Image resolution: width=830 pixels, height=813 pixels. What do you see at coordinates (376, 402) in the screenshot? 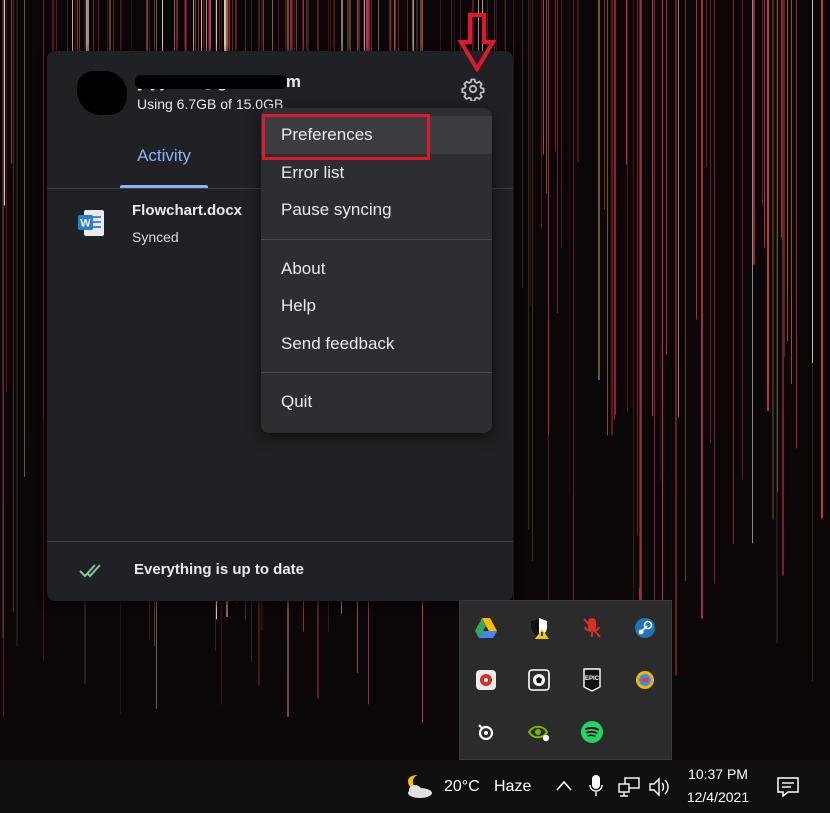
I see `menu-item-quit: Quit` at bounding box center [376, 402].